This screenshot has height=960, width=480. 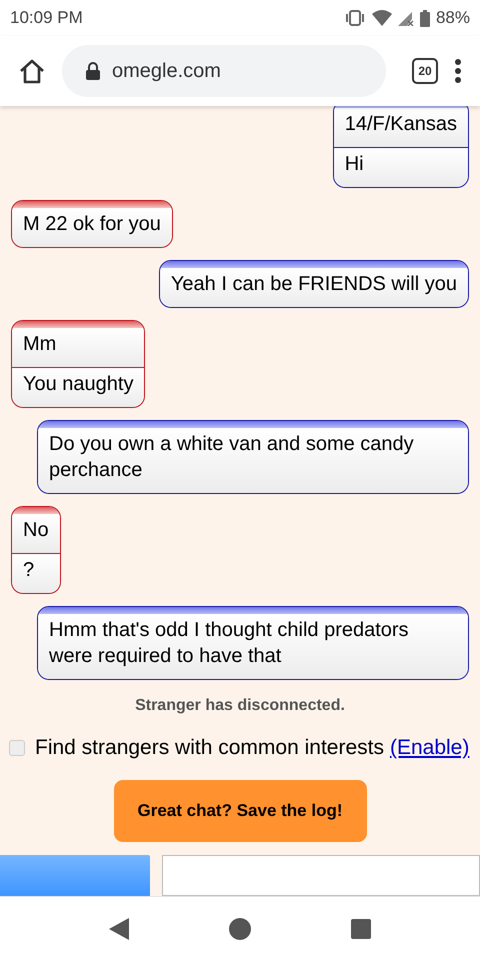 I want to click on vibrate-icon, so click(x=355, y=18).